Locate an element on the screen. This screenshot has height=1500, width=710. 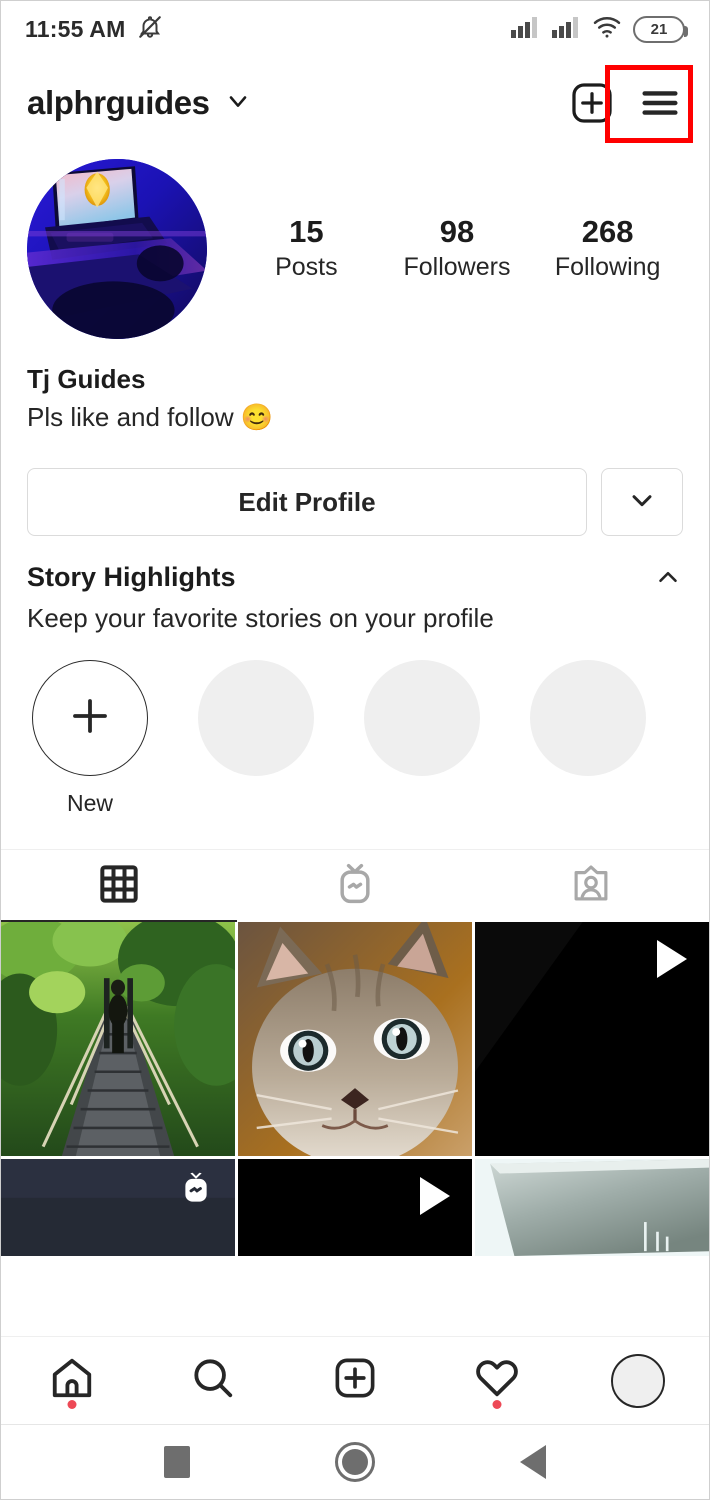
profile-options-button is located at coordinates (642, 502).